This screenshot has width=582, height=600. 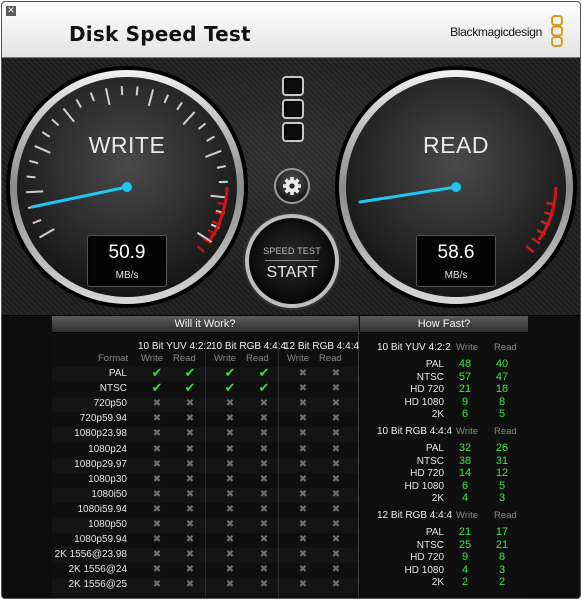 I want to click on write-fps-value: 21, so click(x=465, y=389).